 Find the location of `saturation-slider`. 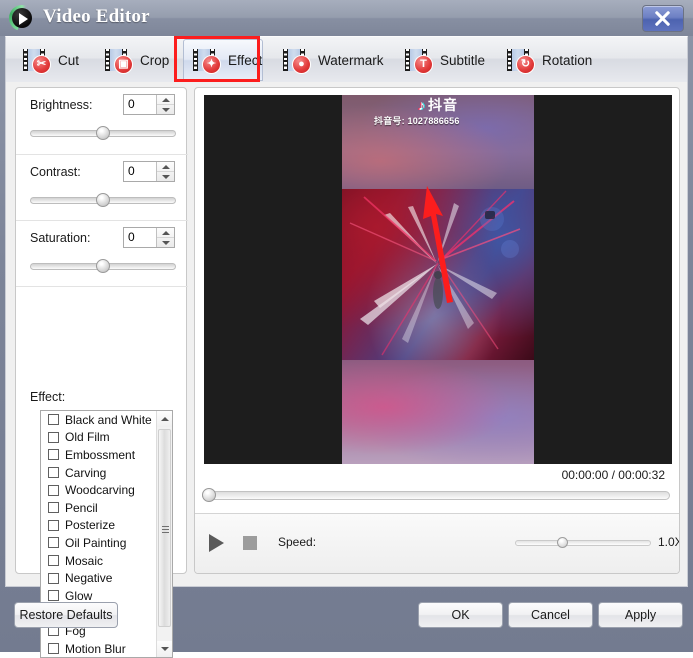

saturation-slider is located at coordinates (103, 266).